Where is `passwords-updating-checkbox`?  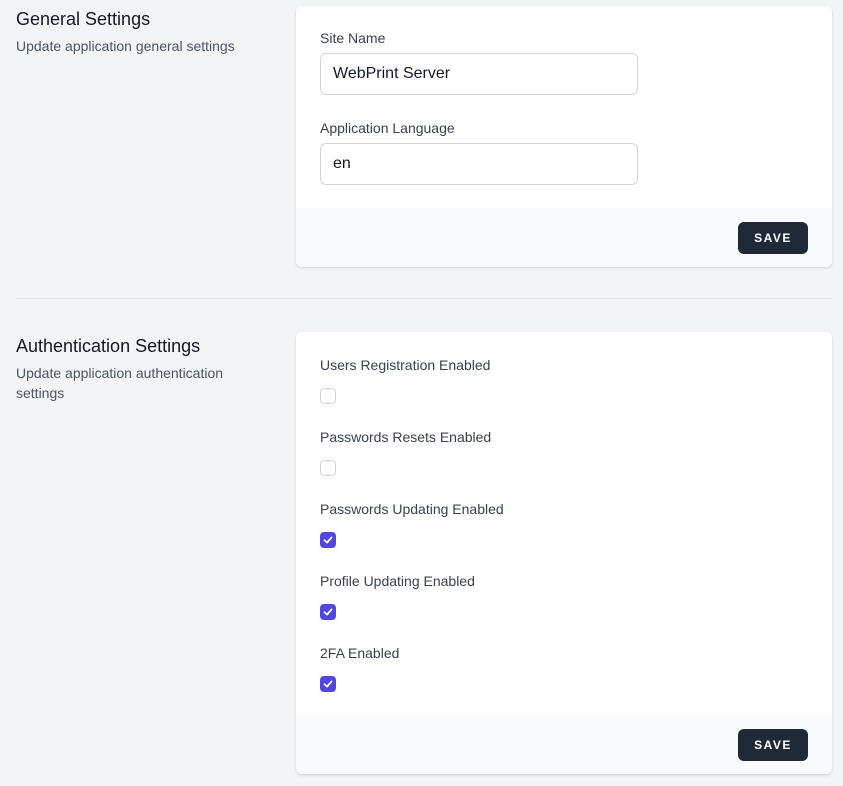 passwords-updating-checkbox is located at coordinates (328, 540).